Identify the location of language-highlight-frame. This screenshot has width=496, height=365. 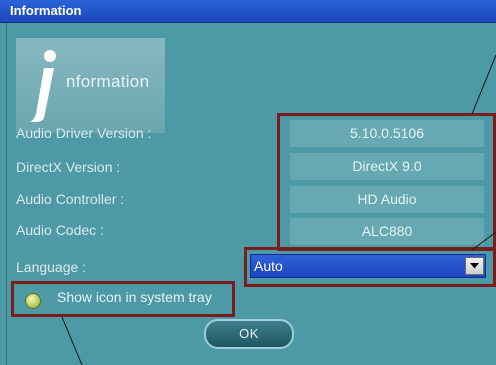
(370, 267).